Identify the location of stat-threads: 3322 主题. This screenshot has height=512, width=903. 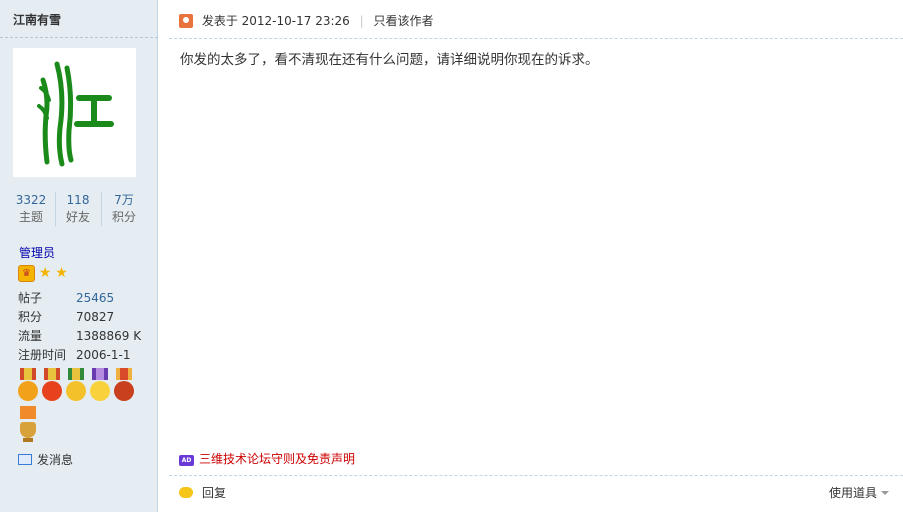
(31, 209).